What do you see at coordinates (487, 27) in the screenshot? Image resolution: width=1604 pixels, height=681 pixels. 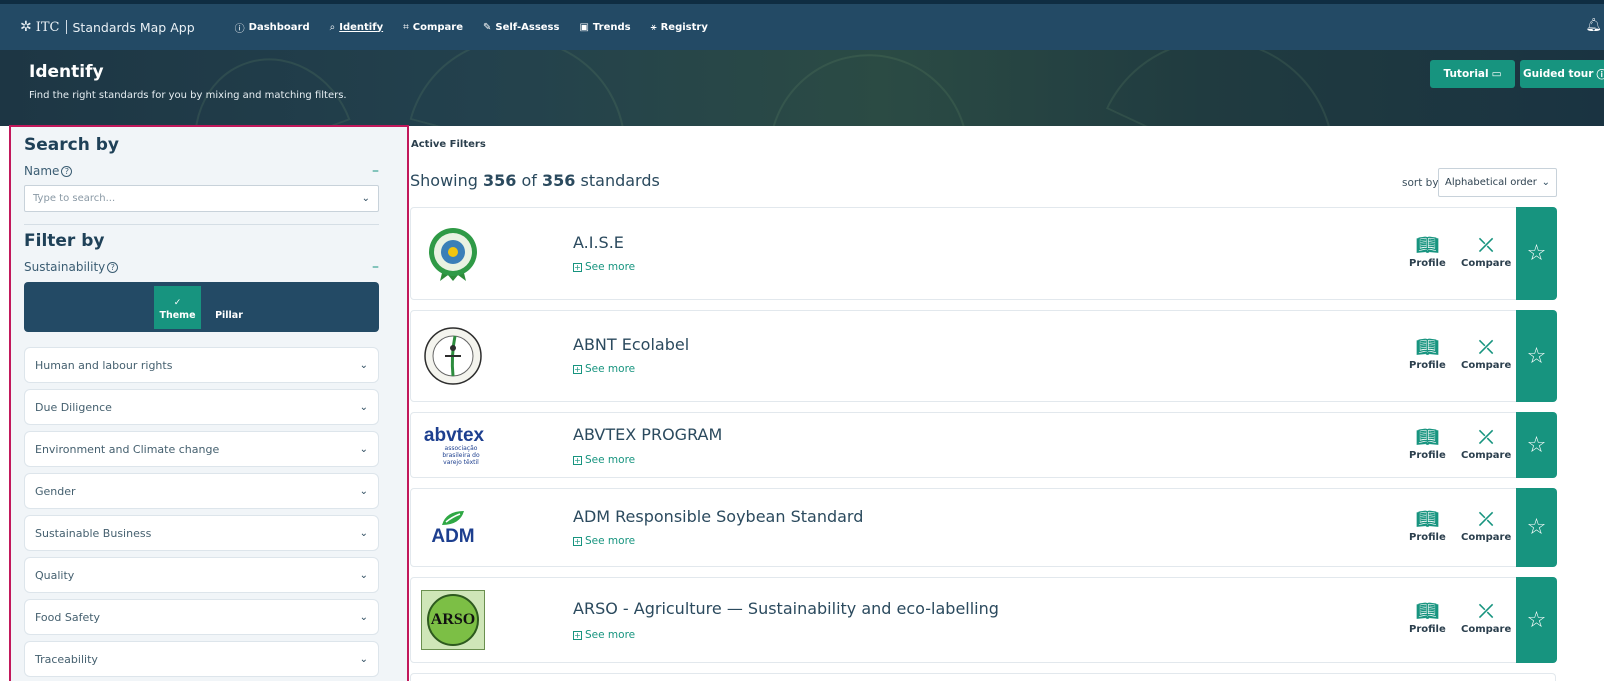 I see `edit-icon: ✎` at bounding box center [487, 27].